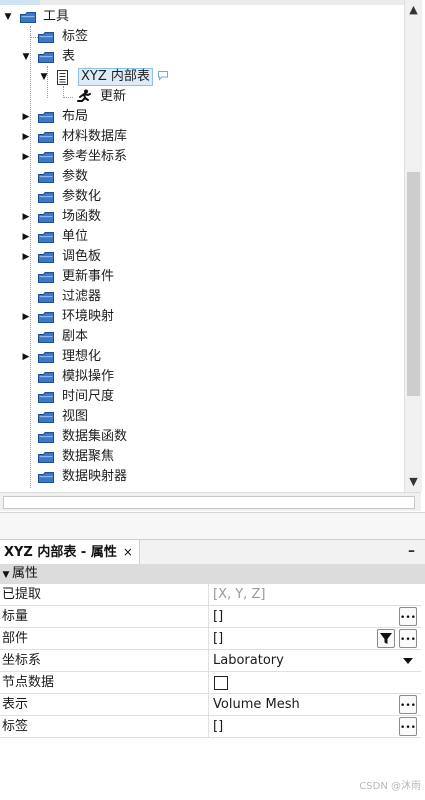 This screenshot has height=800, width=425. I want to click on scroll-up-icon: ▲, so click(413, 10).